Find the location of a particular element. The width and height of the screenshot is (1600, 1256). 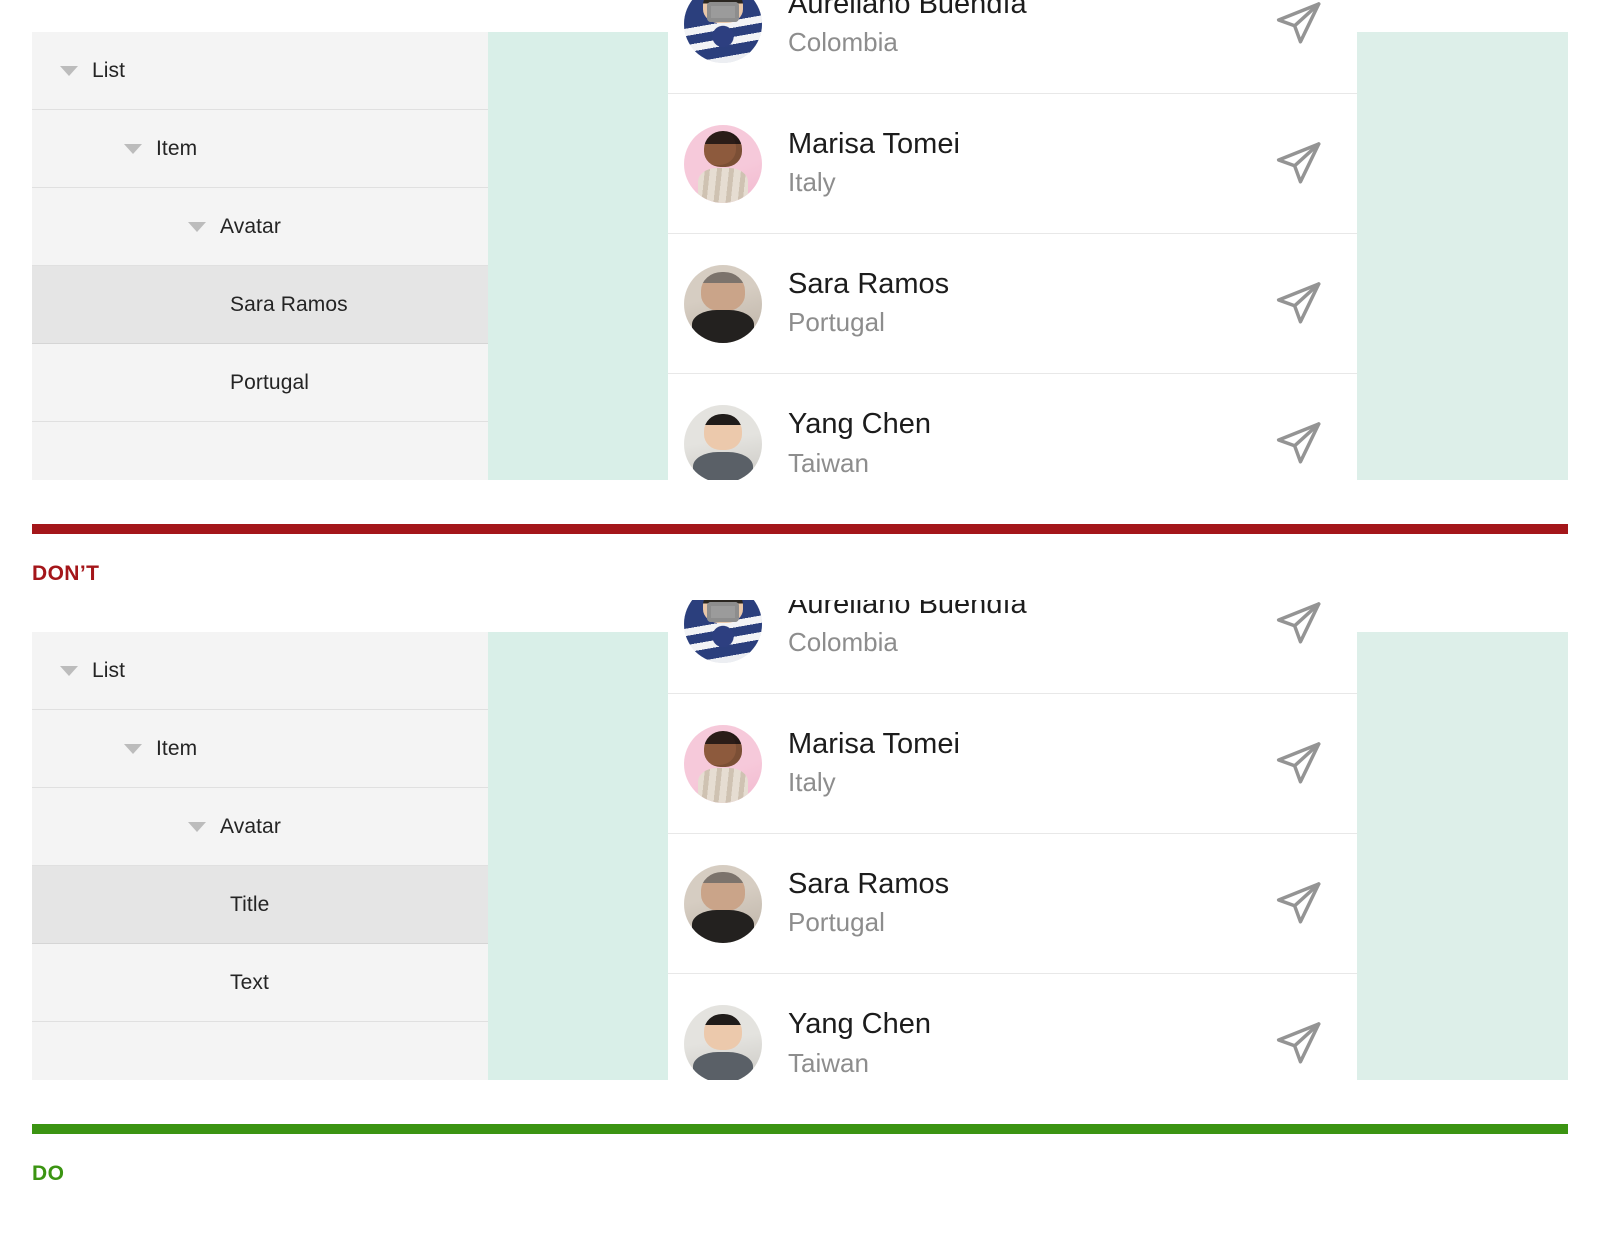

mint-spacer-left-dont is located at coordinates (578, 256).